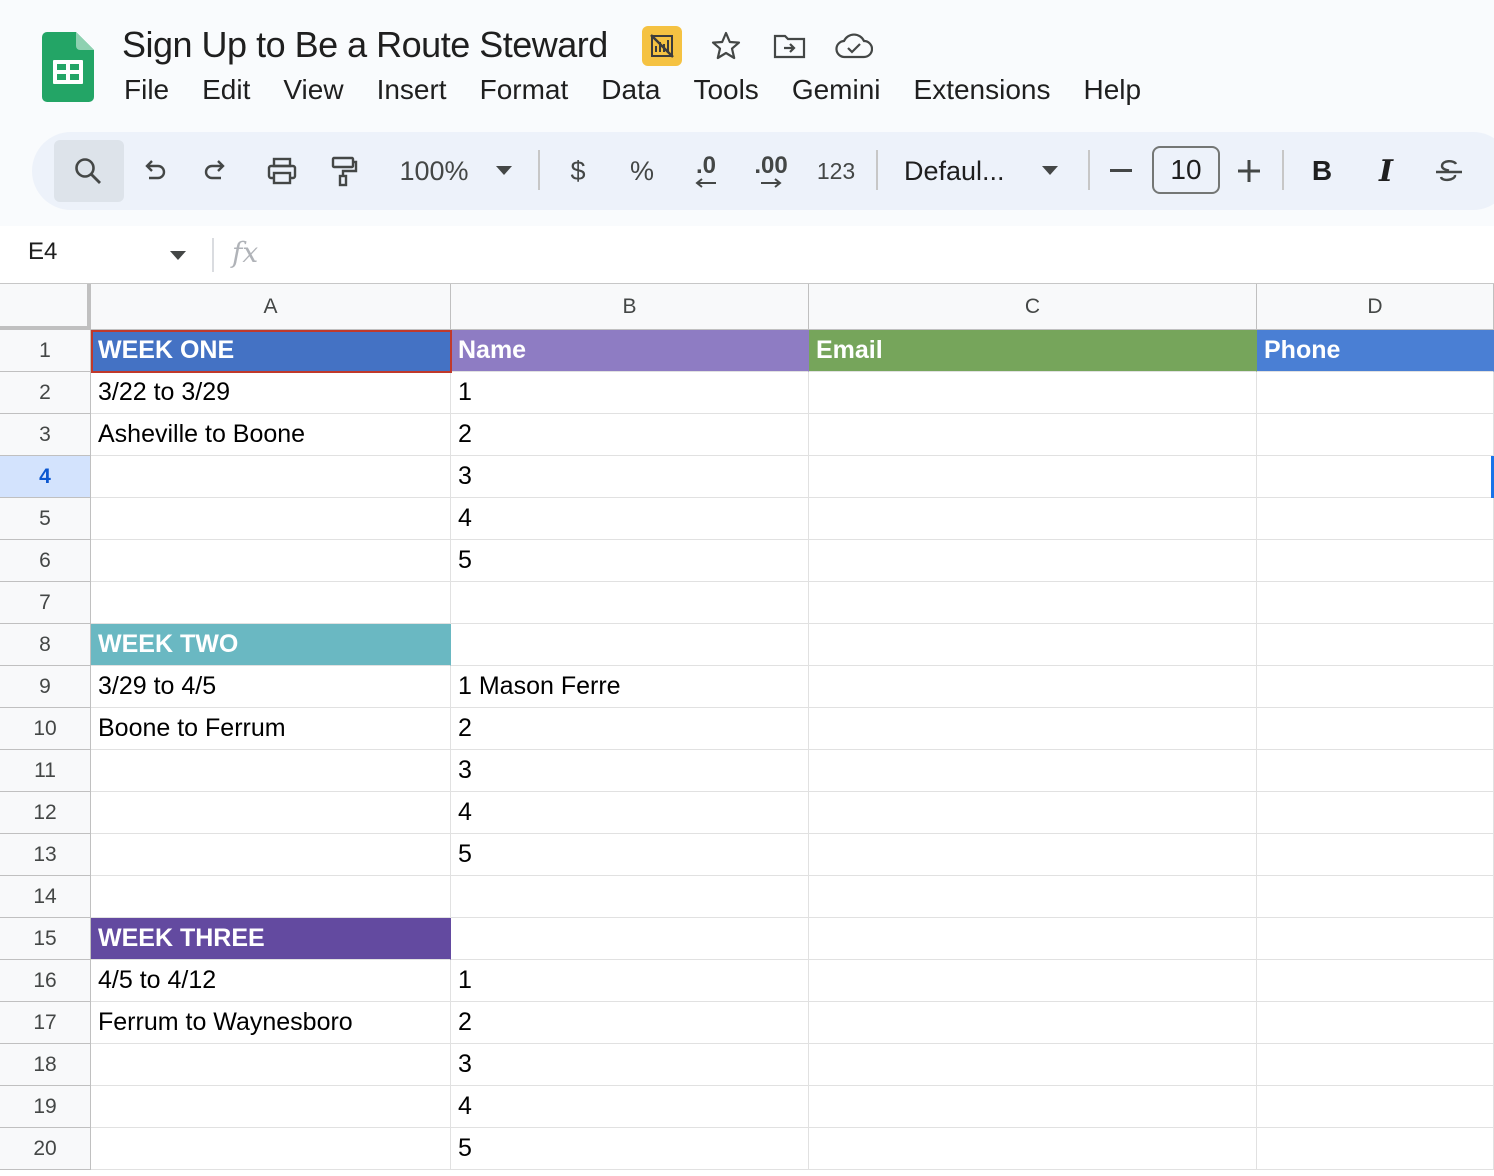 The image size is (1494, 1176). What do you see at coordinates (1186, 170) in the screenshot?
I see `font-size-input: 10` at bounding box center [1186, 170].